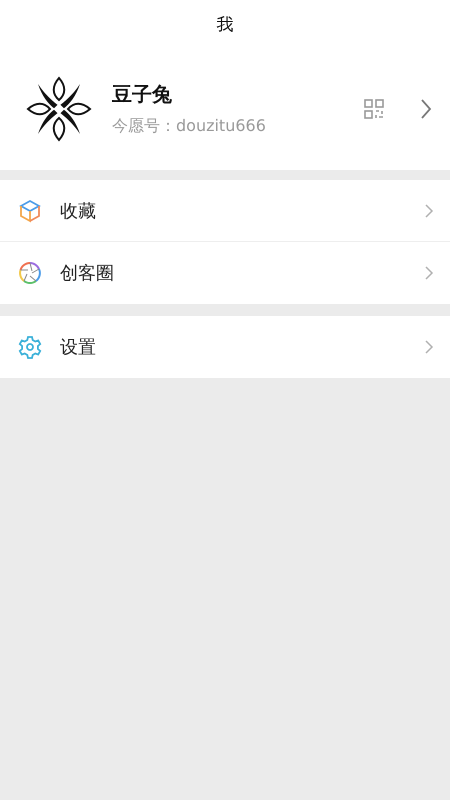 The image size is (450, 800). What do you see at coordinates (142, 94) in the screenshot?
I see `user-name: 豆子兔` at bounding box center [142, 94].